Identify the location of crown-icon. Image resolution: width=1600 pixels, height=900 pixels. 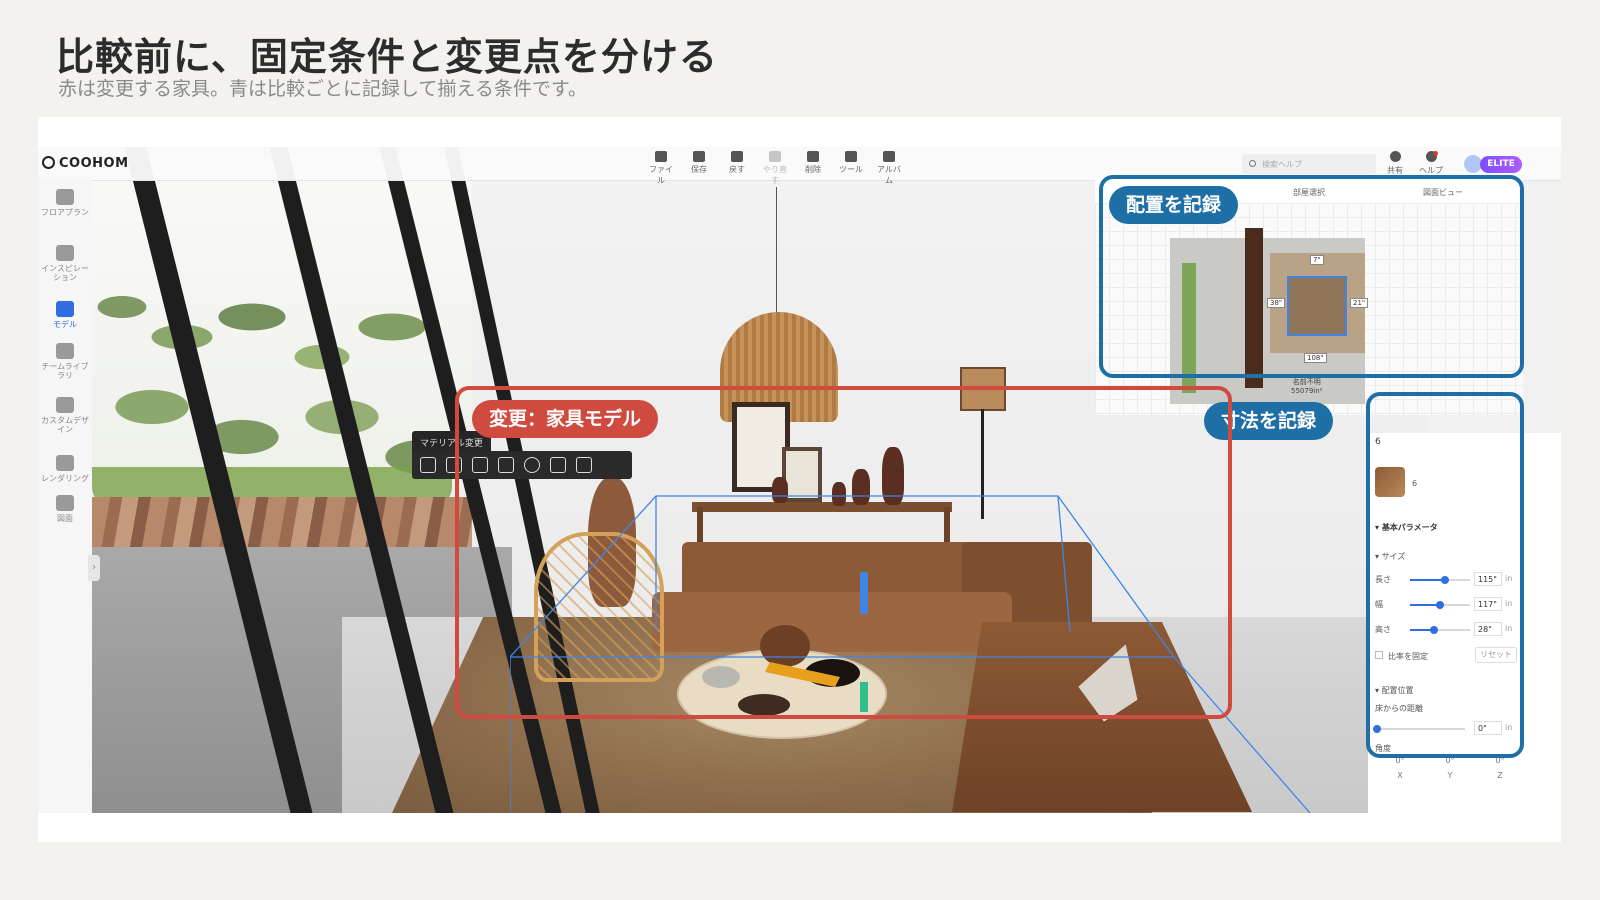
(65, 351).